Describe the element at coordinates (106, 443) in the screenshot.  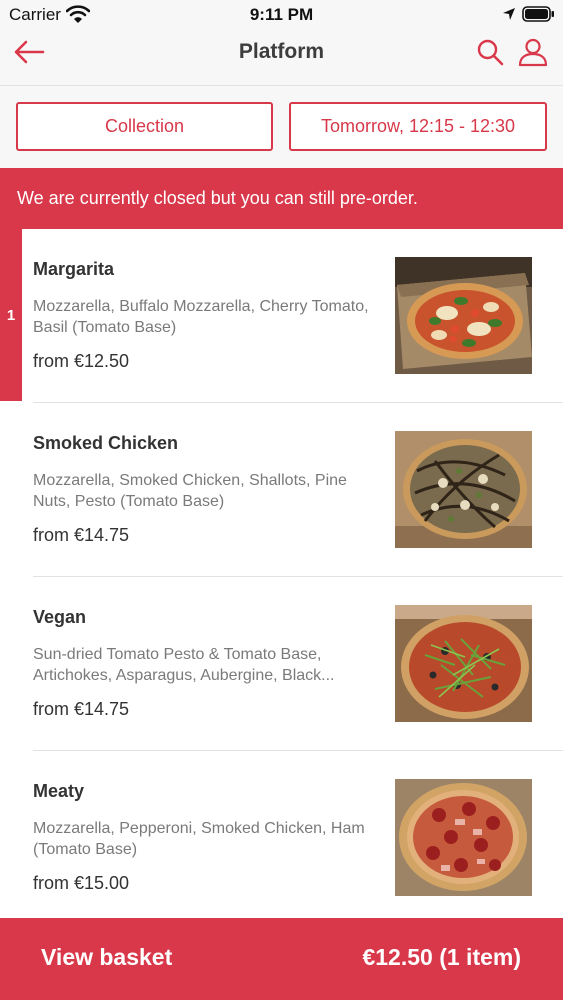
I see `item-name: Smoked Chicken` at that location.